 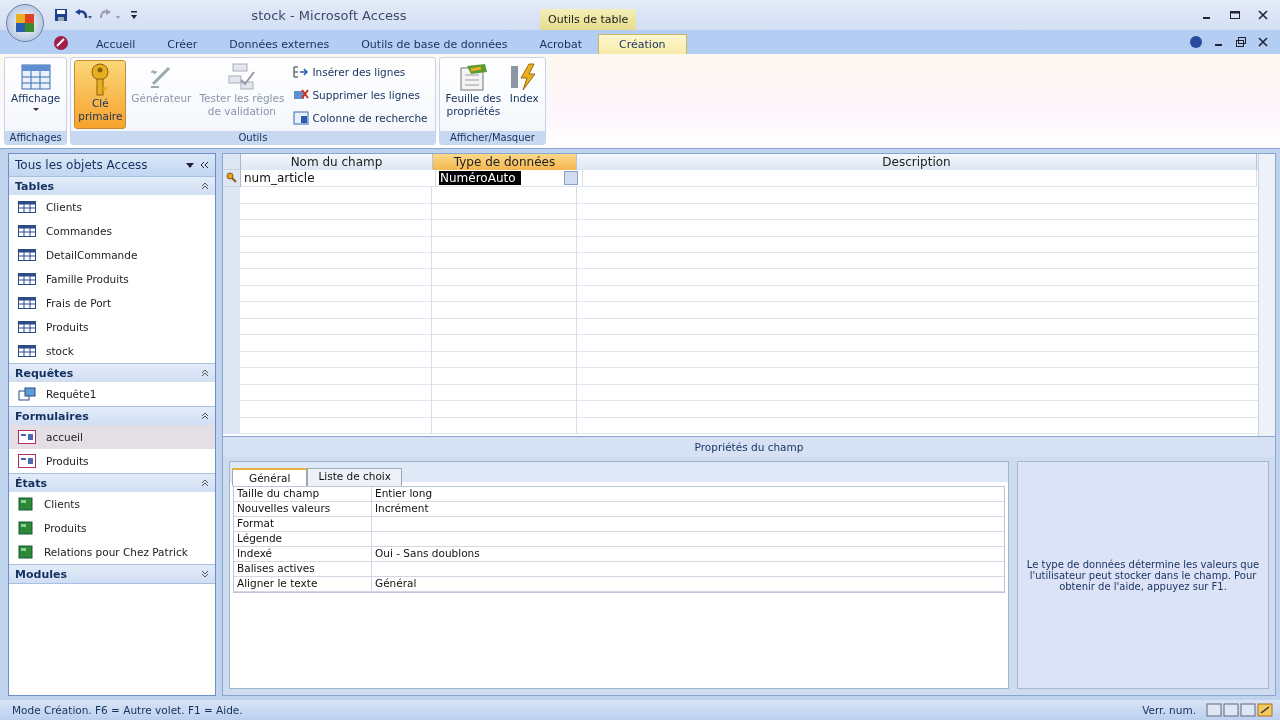 What do you see at coordinates (112, 185) in the screenshot?
I see `group-header: Tables` at bounding box center [112, 185].